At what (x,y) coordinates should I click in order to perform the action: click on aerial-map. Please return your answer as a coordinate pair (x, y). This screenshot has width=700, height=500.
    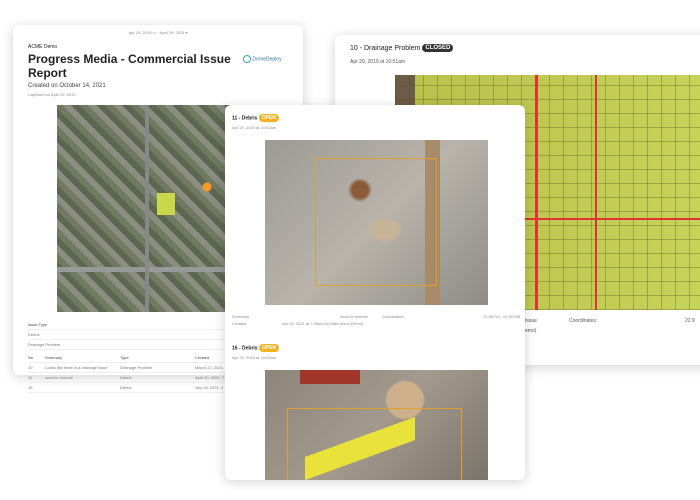
    Looking at the image, I should click on (153, 208).